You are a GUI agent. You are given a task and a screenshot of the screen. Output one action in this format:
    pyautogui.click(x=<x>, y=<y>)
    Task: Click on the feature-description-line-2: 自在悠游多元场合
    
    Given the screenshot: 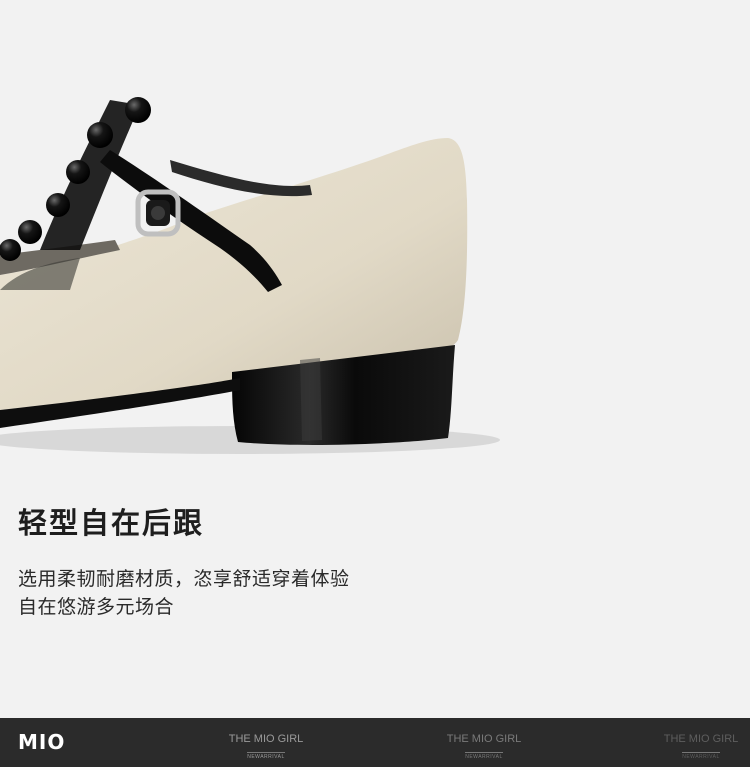 What is the action you would take?
    pyautogui.click(x=96, y=607)
    